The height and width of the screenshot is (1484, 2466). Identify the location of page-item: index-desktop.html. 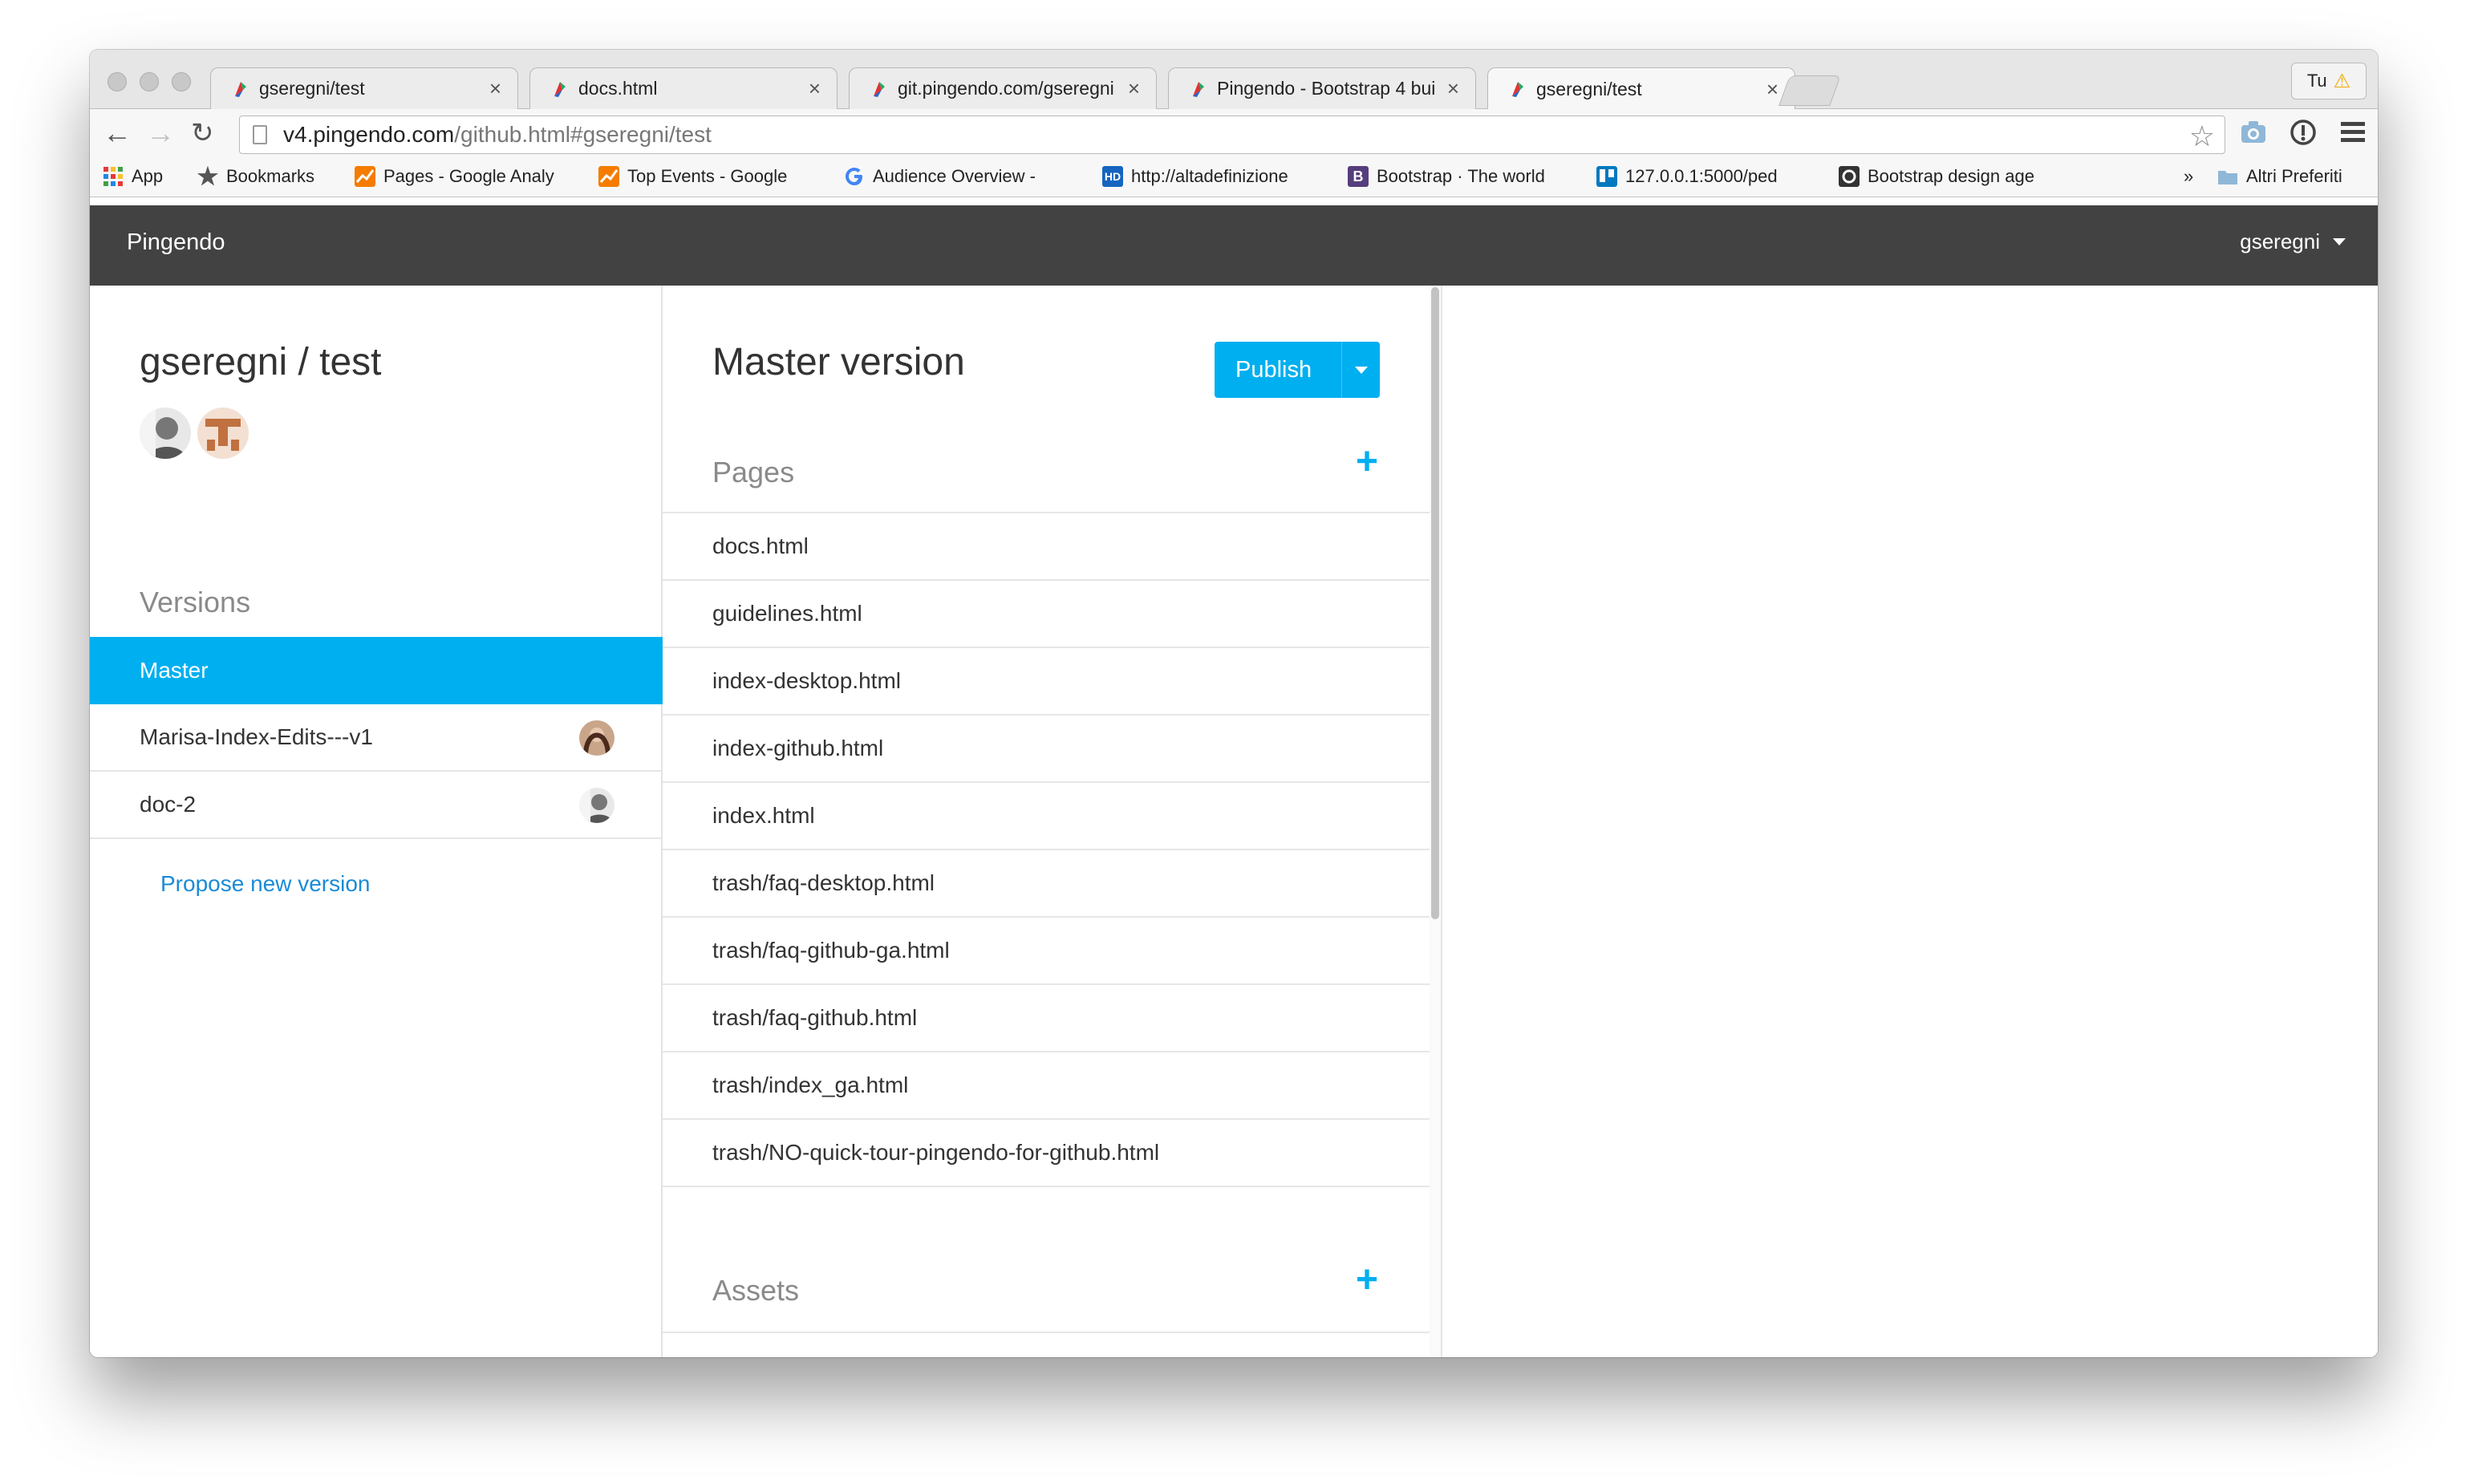
(1047, 682).